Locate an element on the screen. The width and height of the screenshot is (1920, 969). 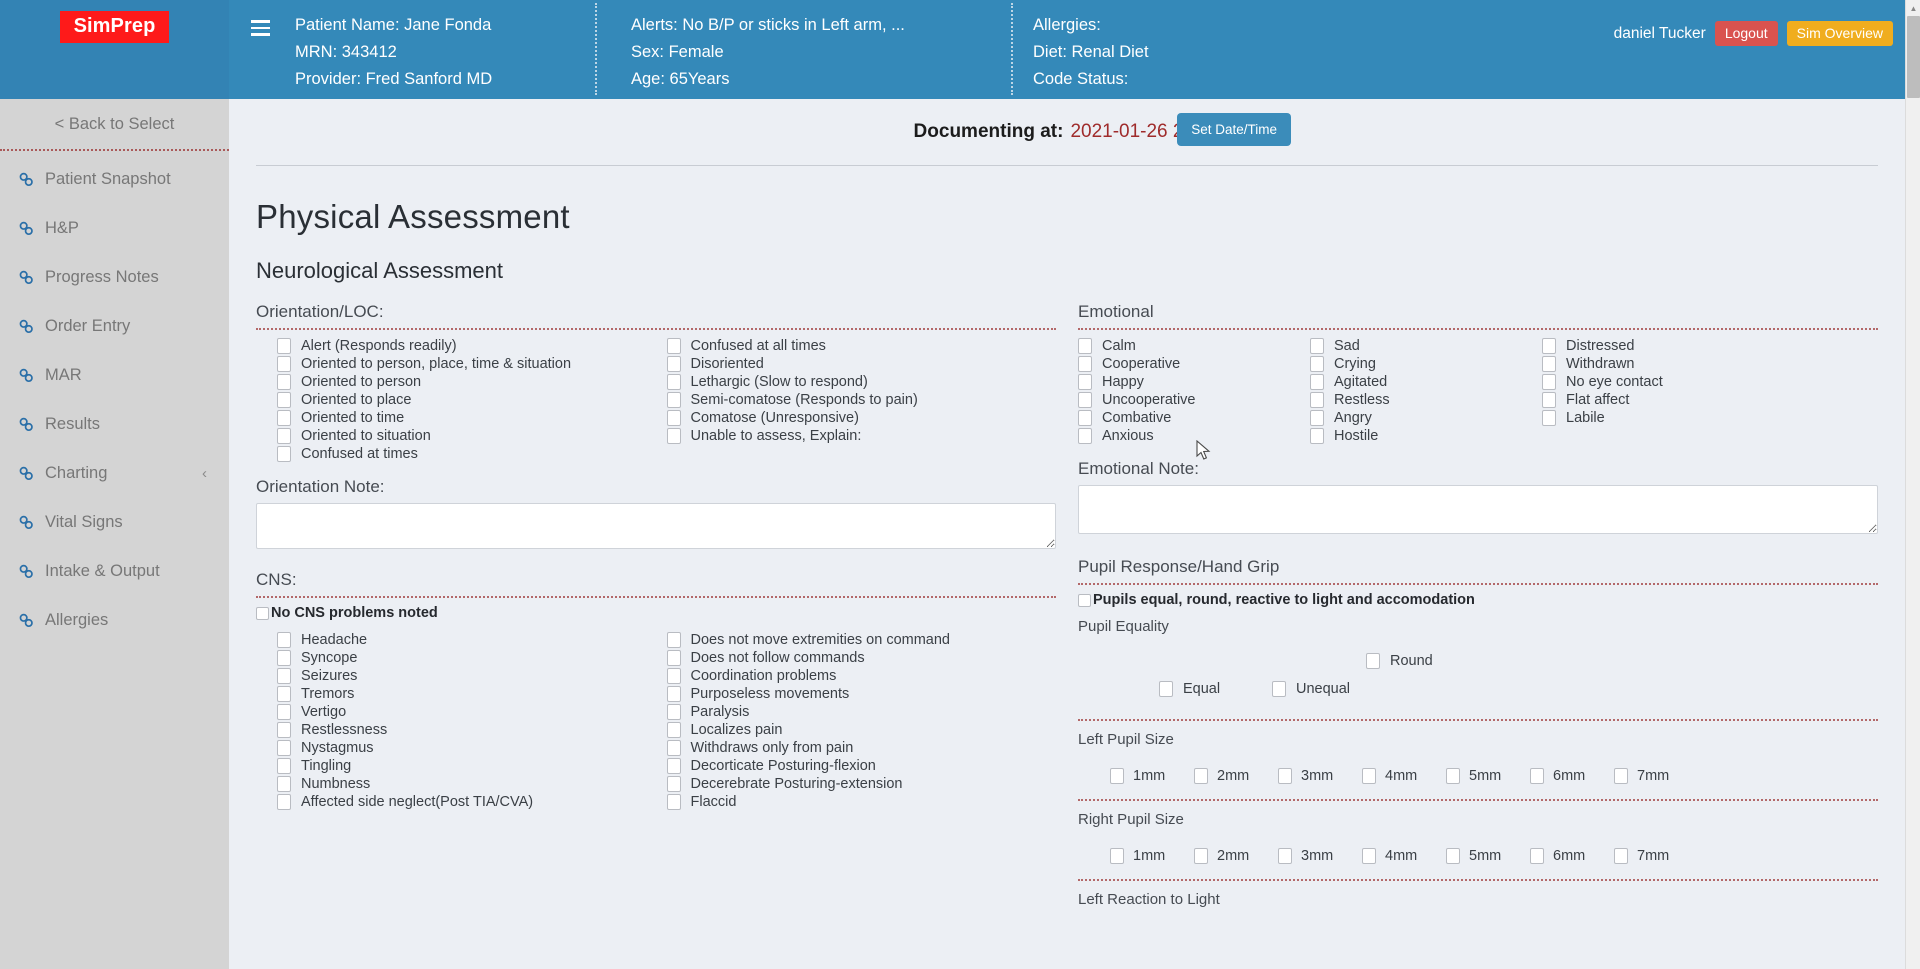
orientation-note-input is located at coordinates (656, 526).